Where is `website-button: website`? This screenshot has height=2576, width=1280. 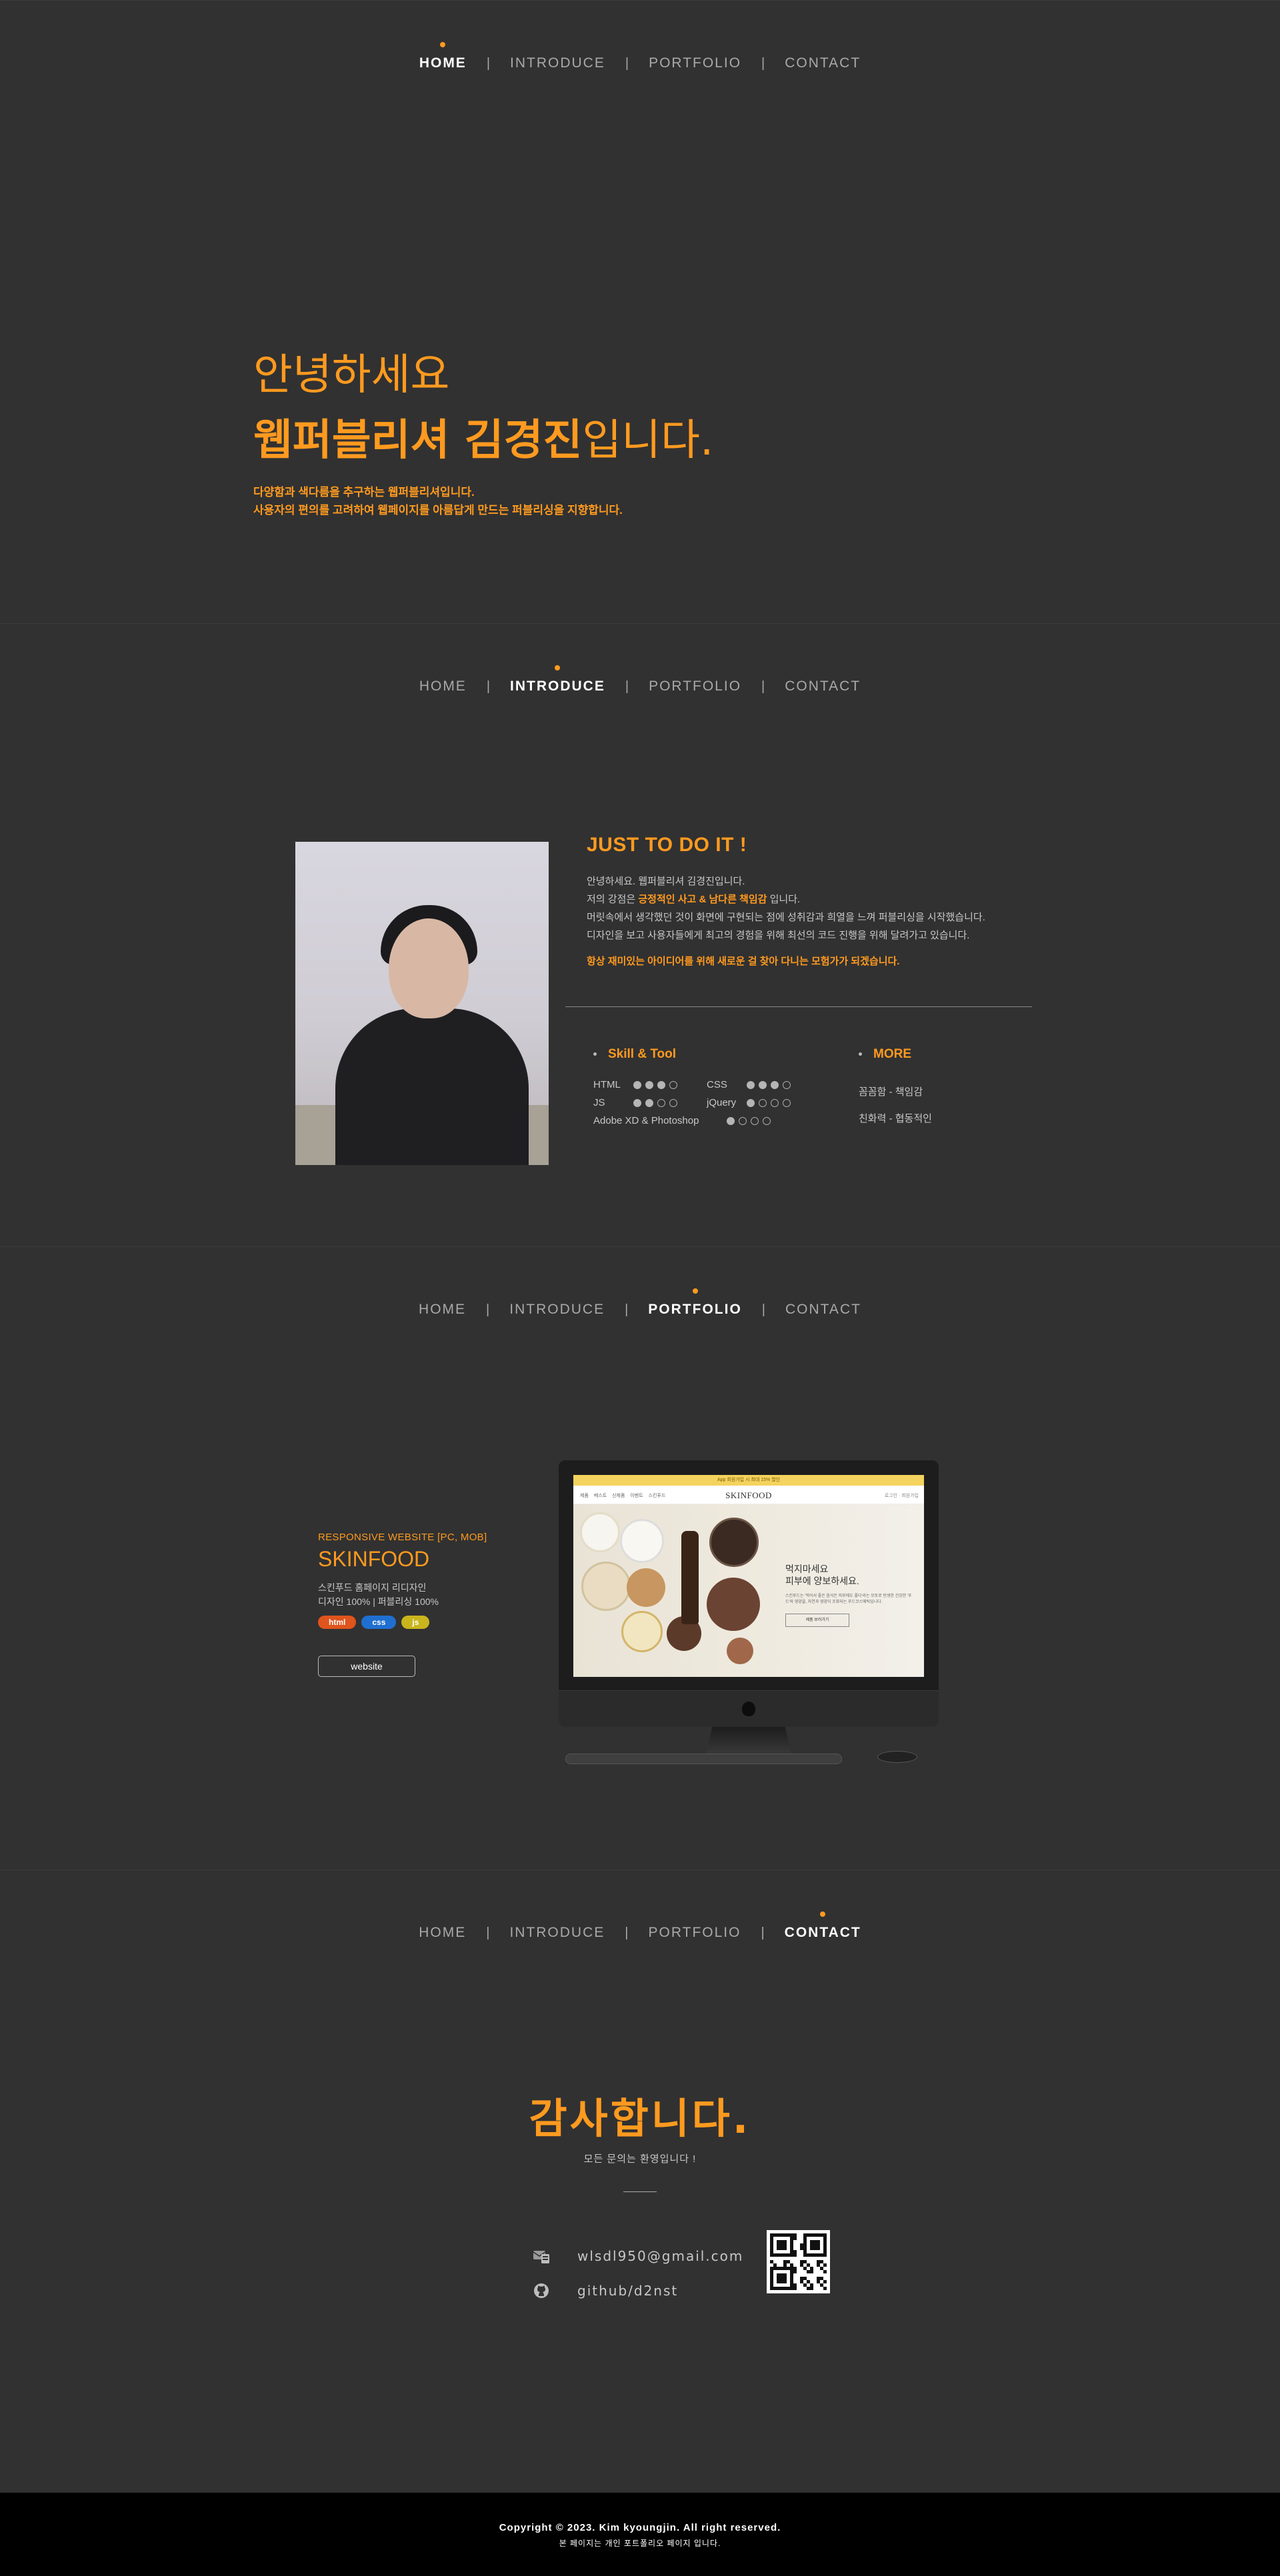
website-button: website is located at coordinates (366, 1667).